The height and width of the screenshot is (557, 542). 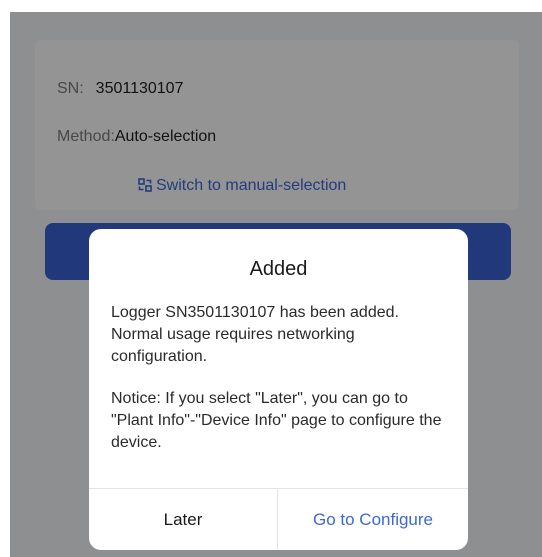 I want to click on dialog-title: Added, so click(x=278, y=269).